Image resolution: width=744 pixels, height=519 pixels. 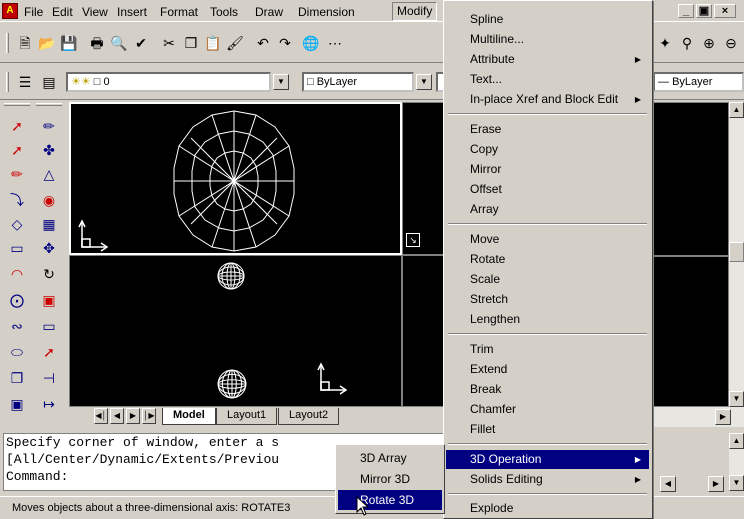 What do you see at coordinates (243, 178) in the screenshot?
I see `viewport-top-left` at bounding box center [243, 178].